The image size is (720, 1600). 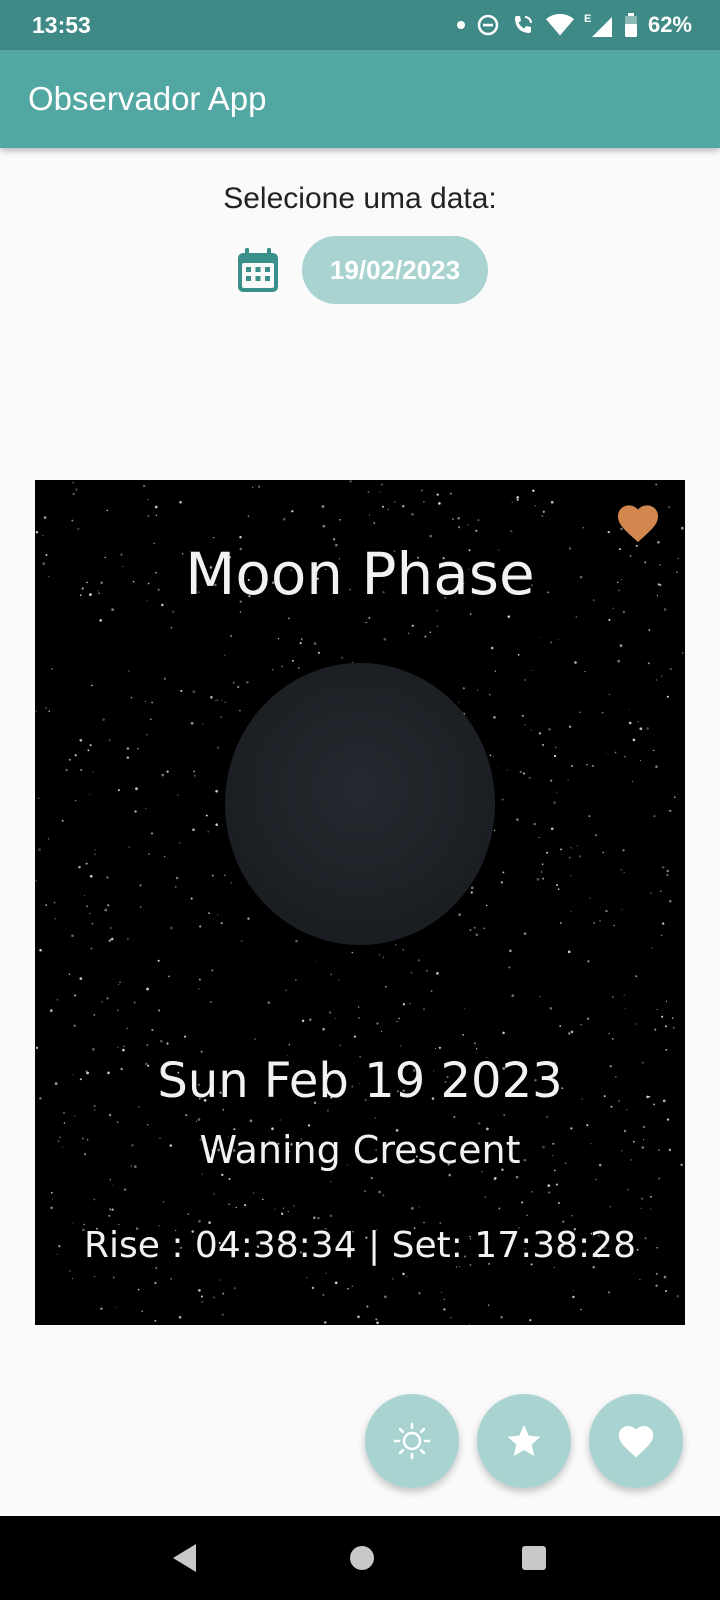 What do you see at coordinates (488, 25) in the screenshot?
I see `do-not-disturb-icon` at bounding box center [488, 25].